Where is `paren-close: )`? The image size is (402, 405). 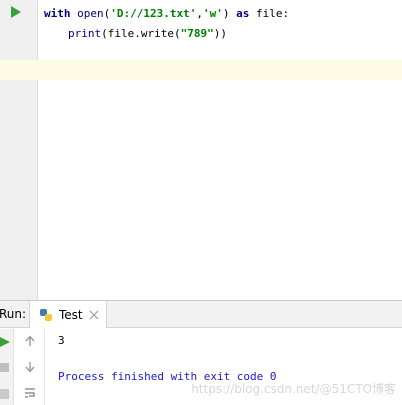 paren-close: ) is located at coordinates (226, 13).